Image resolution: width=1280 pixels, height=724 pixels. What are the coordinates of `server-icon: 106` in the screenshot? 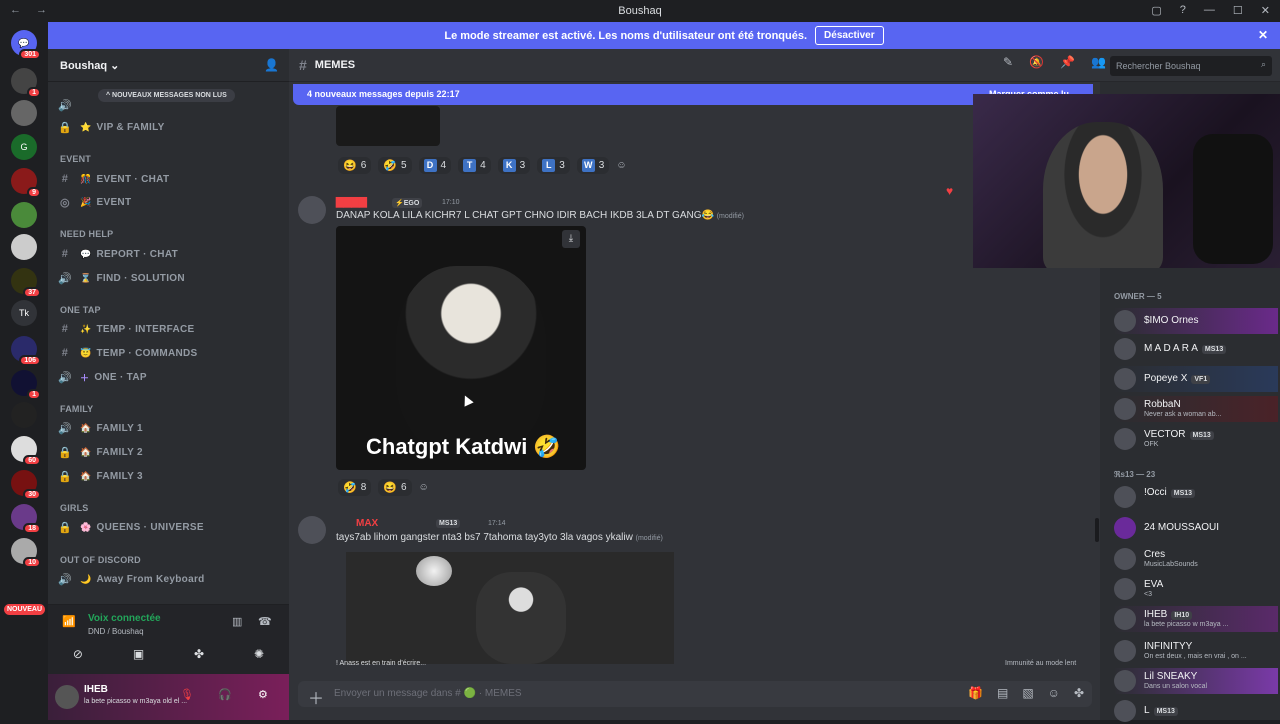 It's located at (26, 351).